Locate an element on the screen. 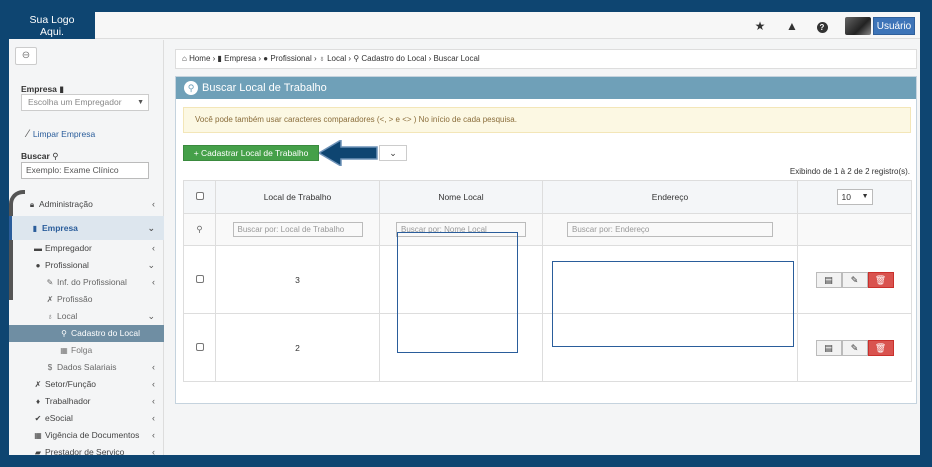 This screenshot has width=932, height=467. cell-local-trabalho: 3 is located at coordinates (297, 279).